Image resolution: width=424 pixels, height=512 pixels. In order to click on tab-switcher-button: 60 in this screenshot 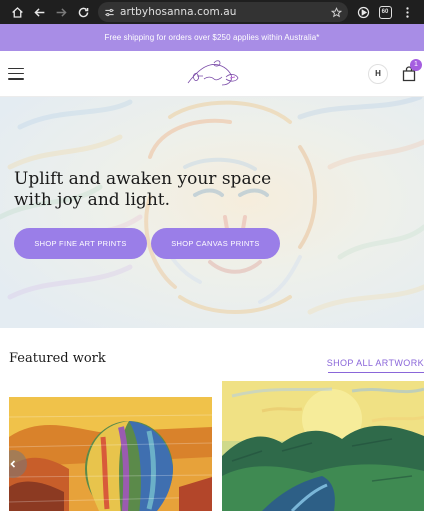, I will do `click(385, 12)`.